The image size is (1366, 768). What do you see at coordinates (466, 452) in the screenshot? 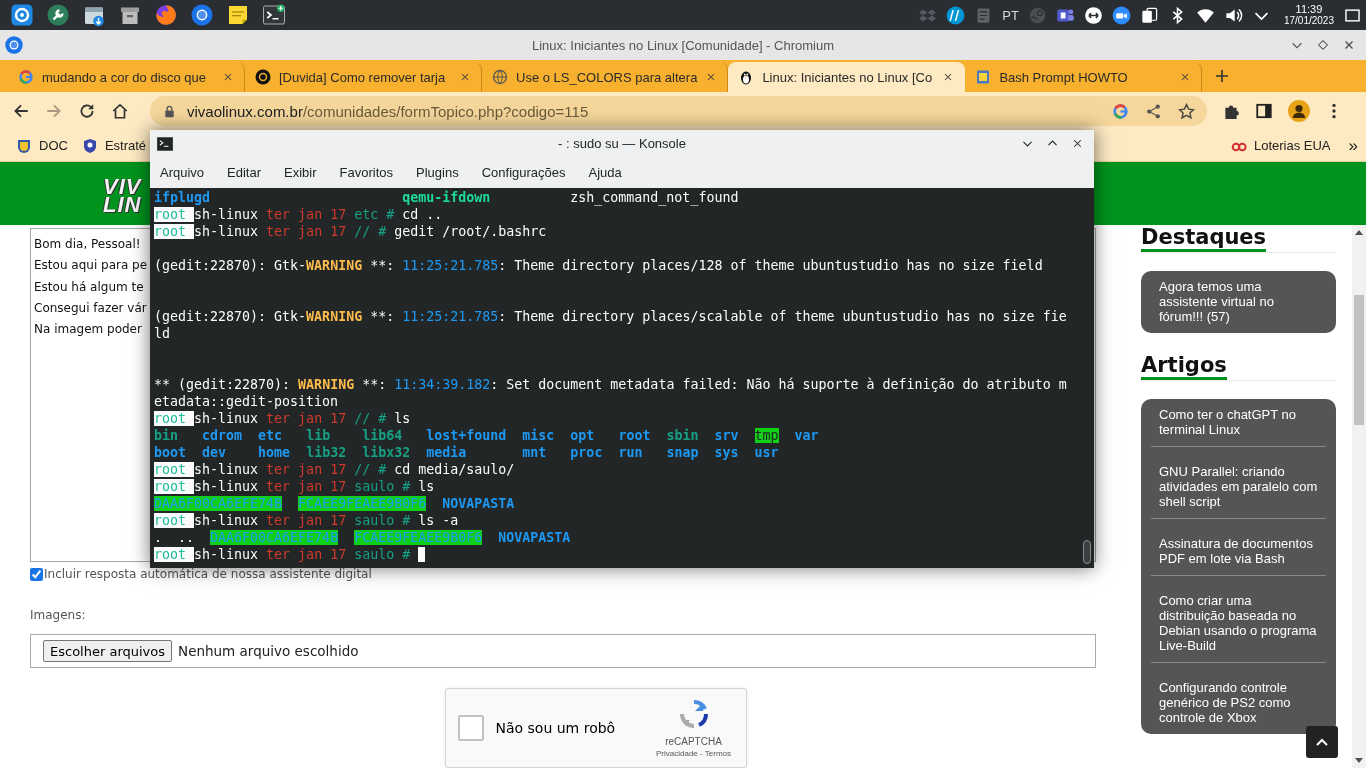
I see `terminal-line: boot dev home lib32 libx32 media mnt proc run snap sys usr` at bounding box center [466, 452].